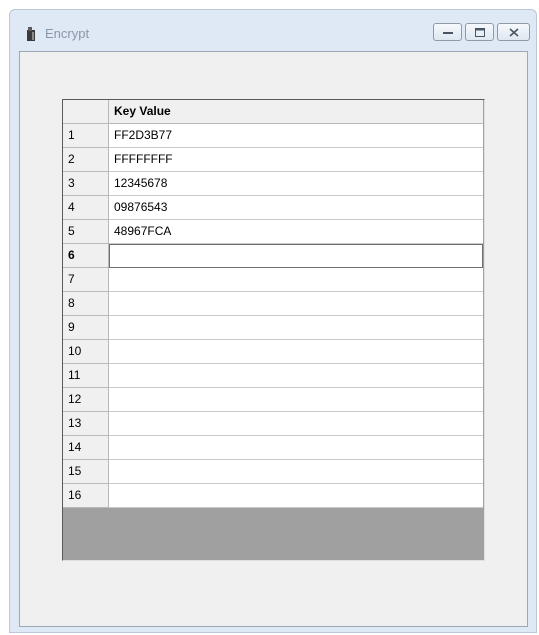  I want to click on table-row: 4 09876543, so click(273, 208).